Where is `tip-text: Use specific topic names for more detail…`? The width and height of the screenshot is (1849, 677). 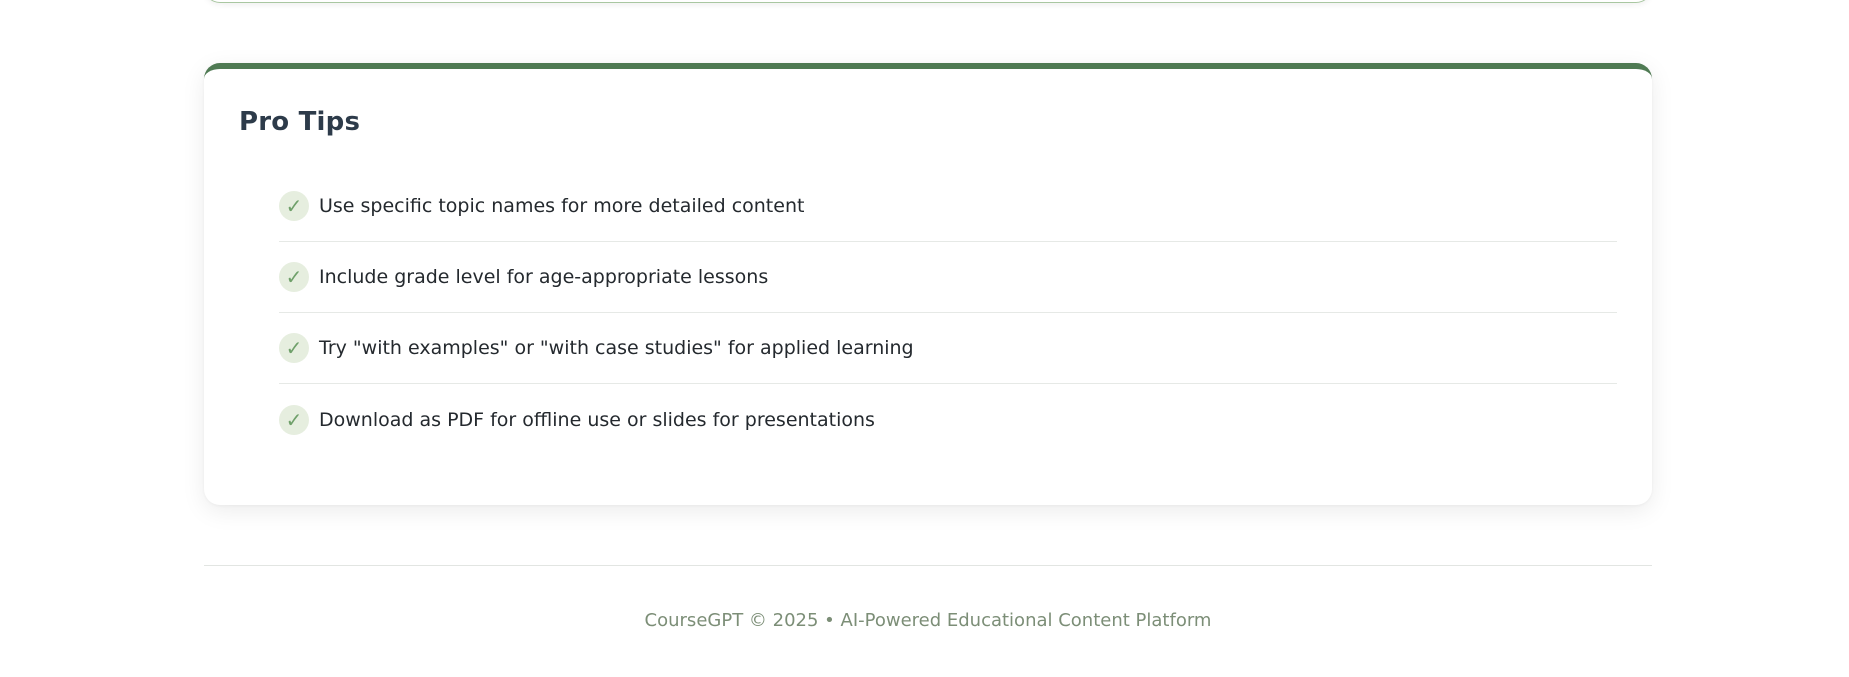 tip-text: Use specific topic names for more detail… is located at coordinates (562, 206).